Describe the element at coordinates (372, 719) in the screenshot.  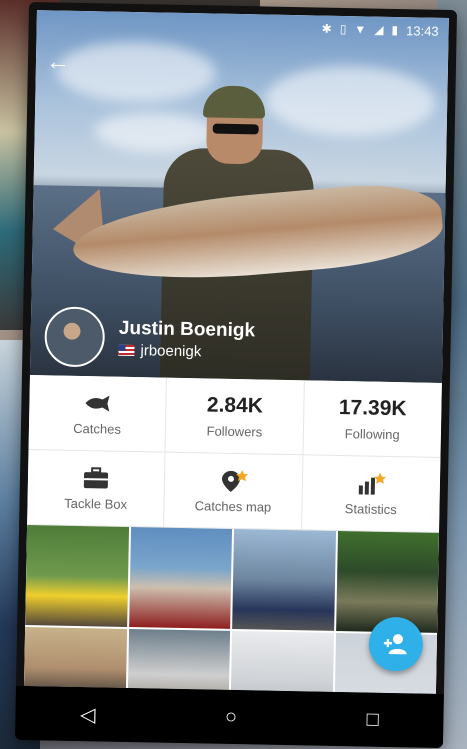
I see `nav-recents-button: □` at that location.